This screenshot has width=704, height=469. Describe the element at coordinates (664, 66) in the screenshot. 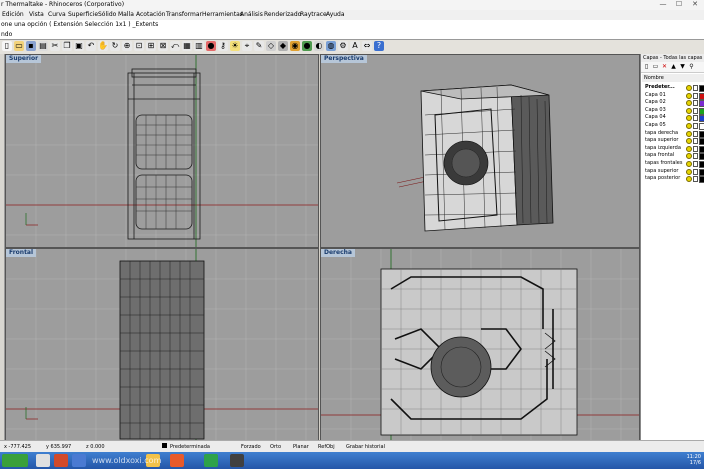

I see `delete-layer-icon: ✕` at that location.